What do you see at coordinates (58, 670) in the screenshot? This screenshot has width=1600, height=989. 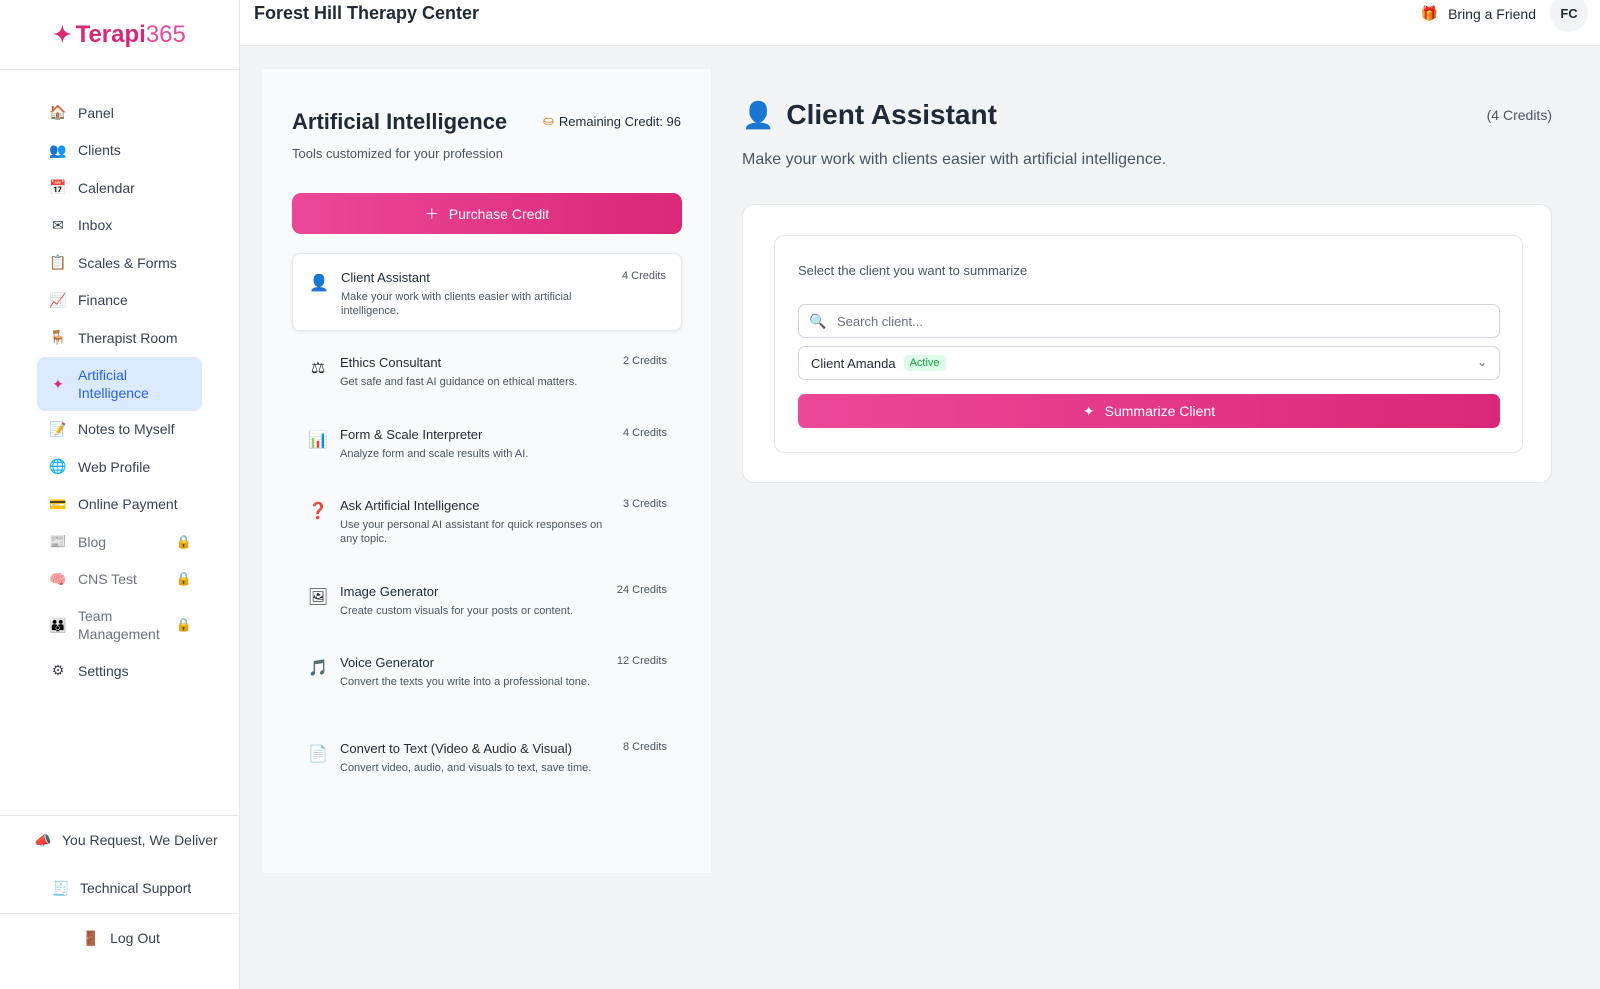 I see `gear-icon: ⚙` at bounding box center [58, 670].